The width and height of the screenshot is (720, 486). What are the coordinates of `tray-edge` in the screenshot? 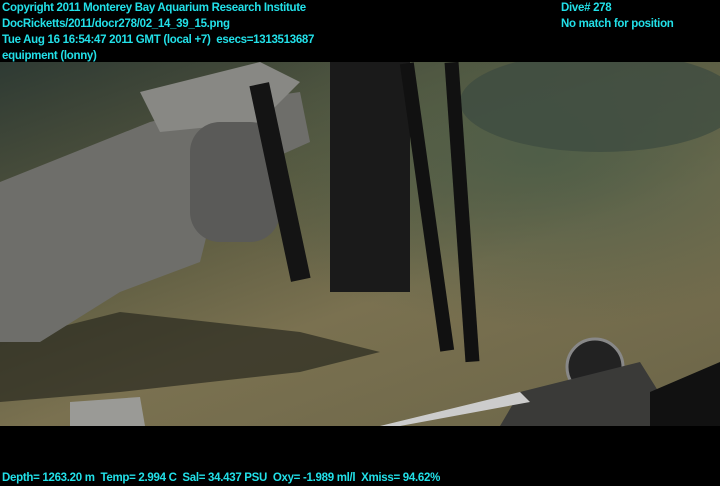 It's located at (107, 411).